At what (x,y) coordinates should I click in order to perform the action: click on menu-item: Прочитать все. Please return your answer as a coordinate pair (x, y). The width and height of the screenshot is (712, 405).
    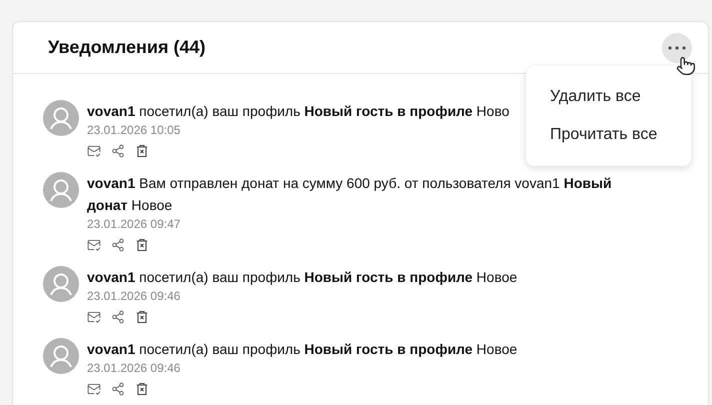
    Looking at the image, I should click on (608, 135).